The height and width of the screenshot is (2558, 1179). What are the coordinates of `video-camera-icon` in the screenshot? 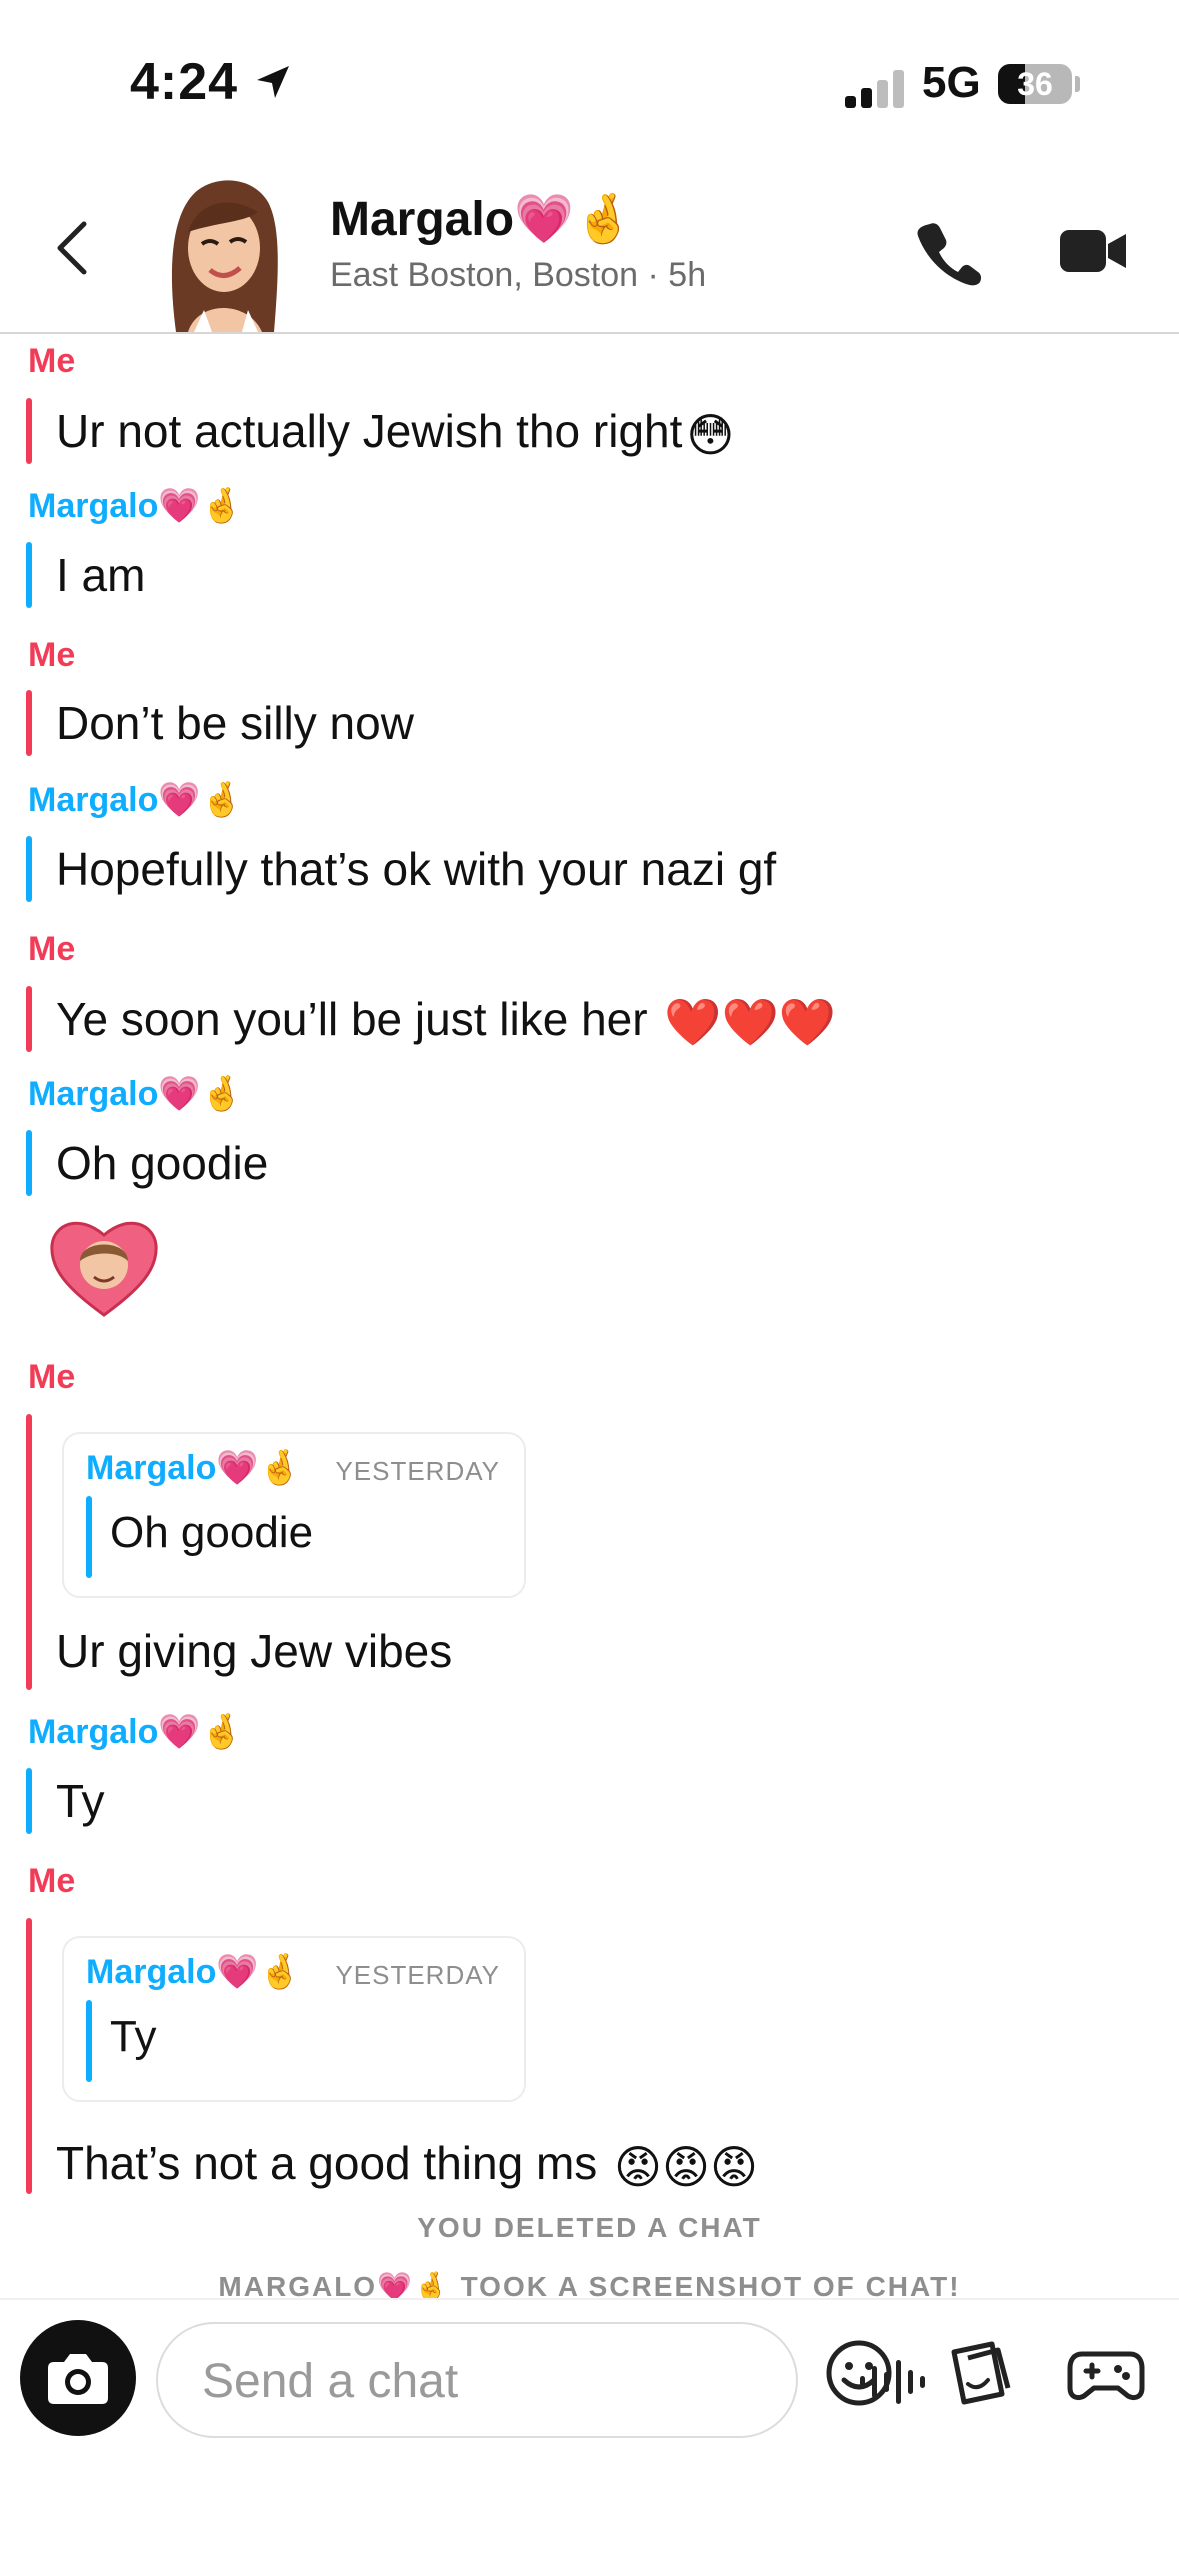 It's located at (1093, 251).